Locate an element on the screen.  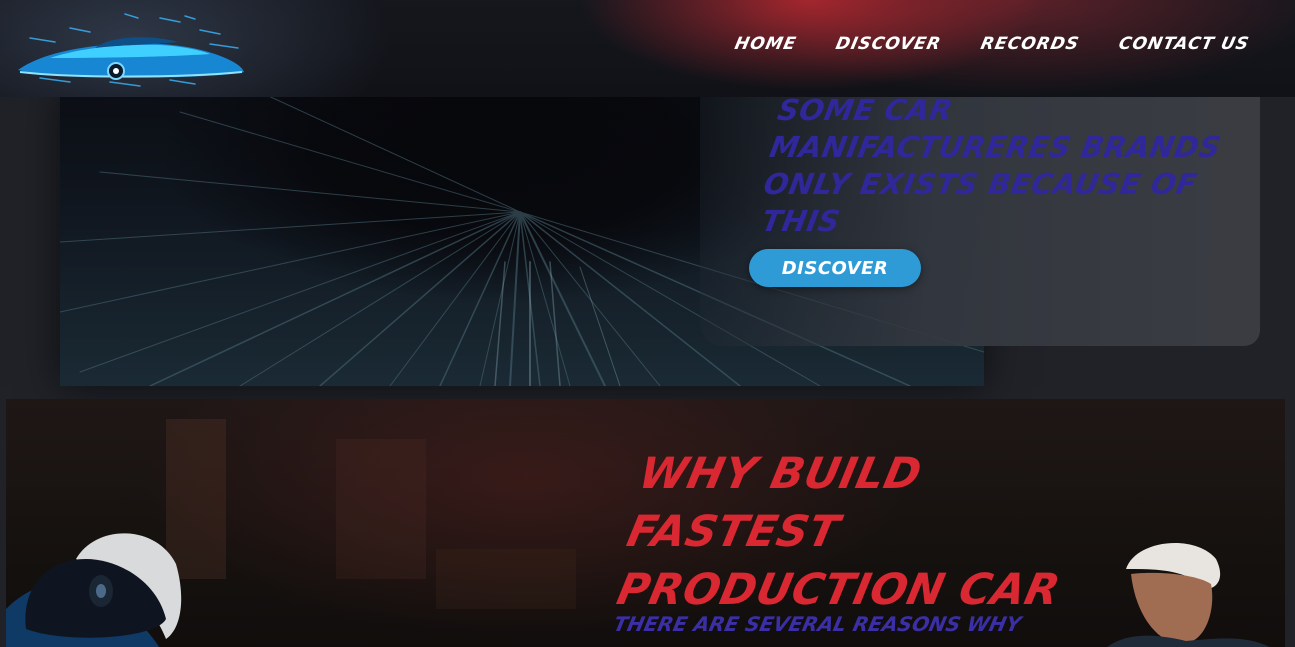
section-body-line: THERE ARE SEVERAL REASONS WHY is located at coordinates (819, 624).